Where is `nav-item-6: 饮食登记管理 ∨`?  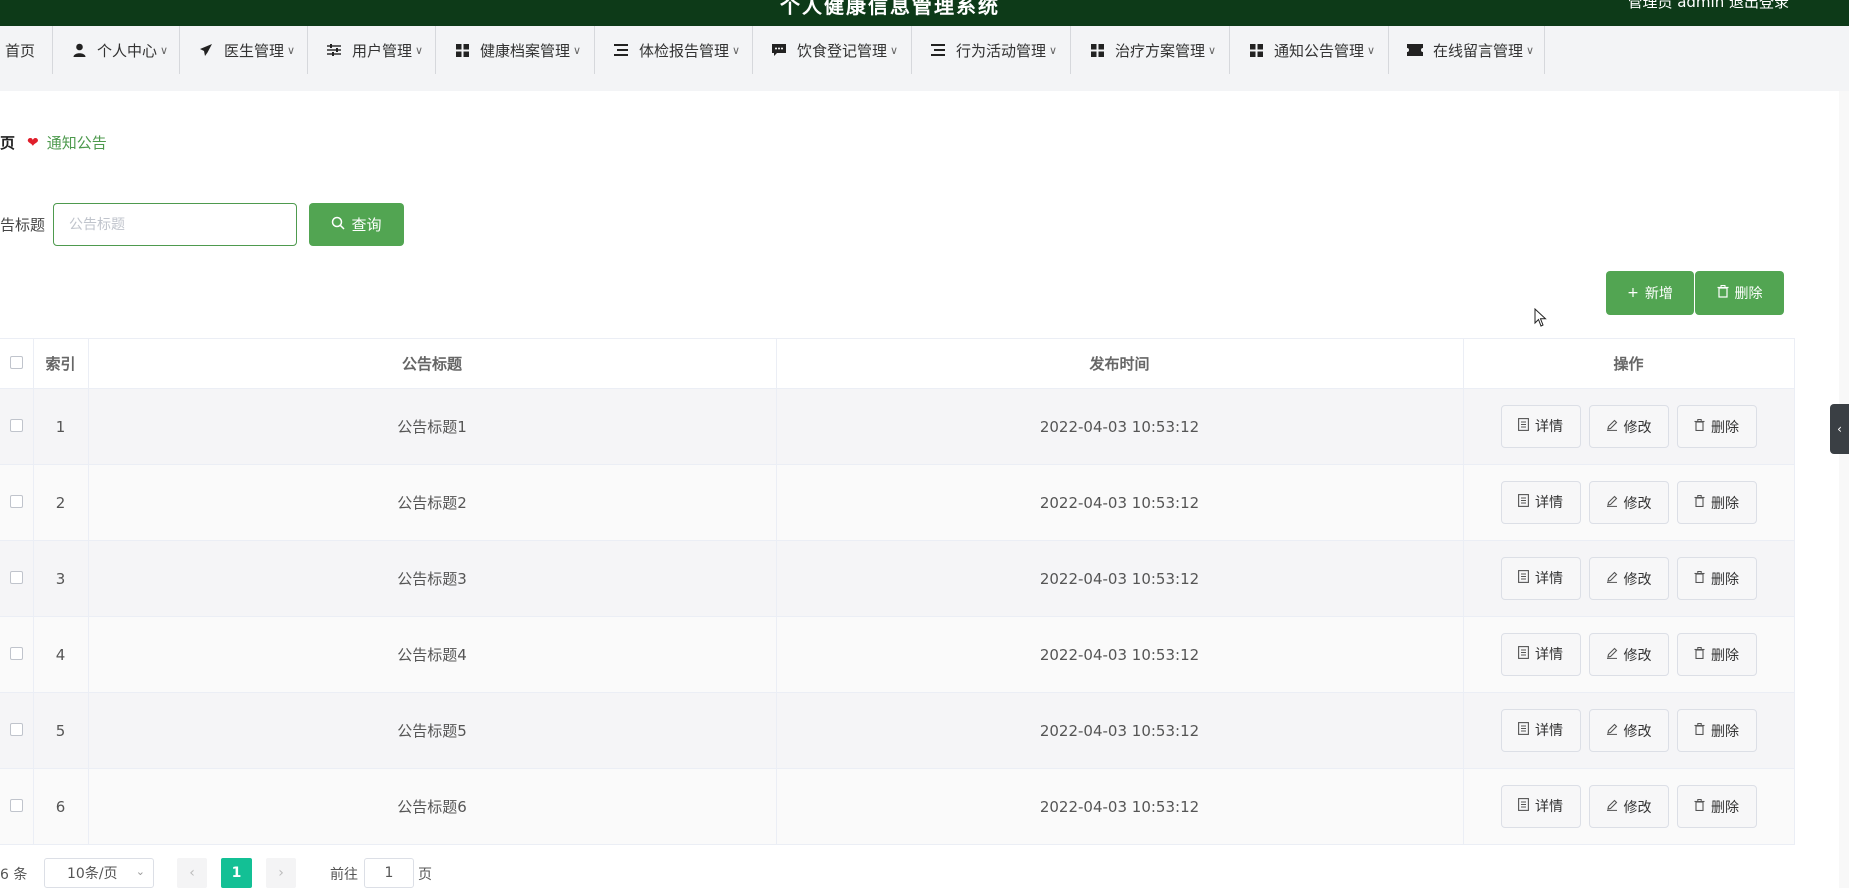
nav-item-6: 饮食登记管理 ∨ is located at coordinates (832, 50).